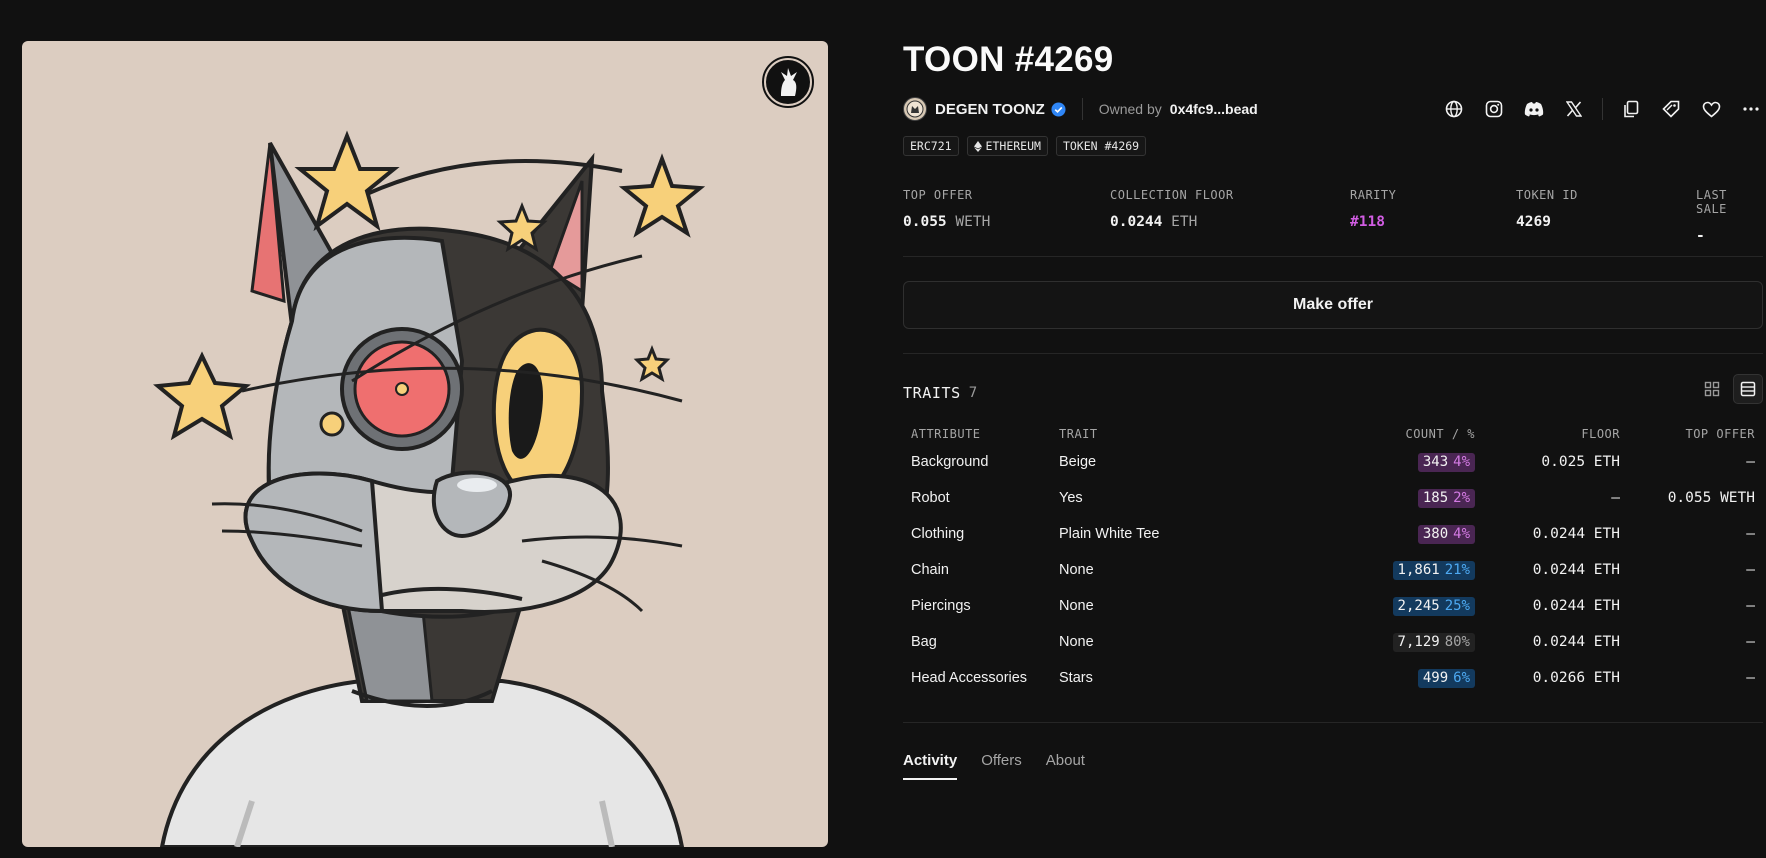  I want to click on ethereum-icon, so click(977, 146).